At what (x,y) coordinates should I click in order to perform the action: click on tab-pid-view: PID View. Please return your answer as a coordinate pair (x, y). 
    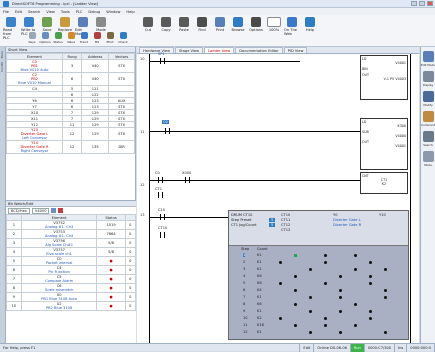
    Looking at the image, I should click on (295, 50).